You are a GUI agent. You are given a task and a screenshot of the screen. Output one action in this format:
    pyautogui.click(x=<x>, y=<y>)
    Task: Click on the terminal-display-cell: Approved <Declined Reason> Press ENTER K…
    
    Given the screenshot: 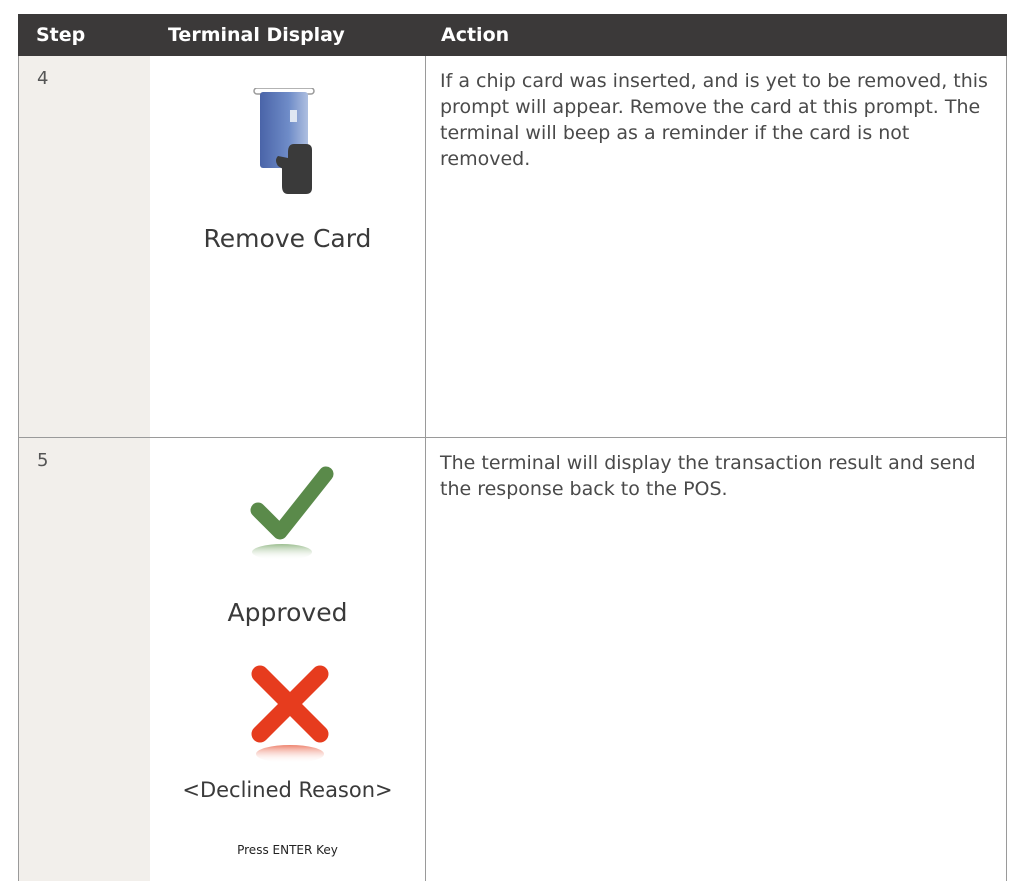 What is the action you would take?
    pyautogui.click(x=288, y=659)
    